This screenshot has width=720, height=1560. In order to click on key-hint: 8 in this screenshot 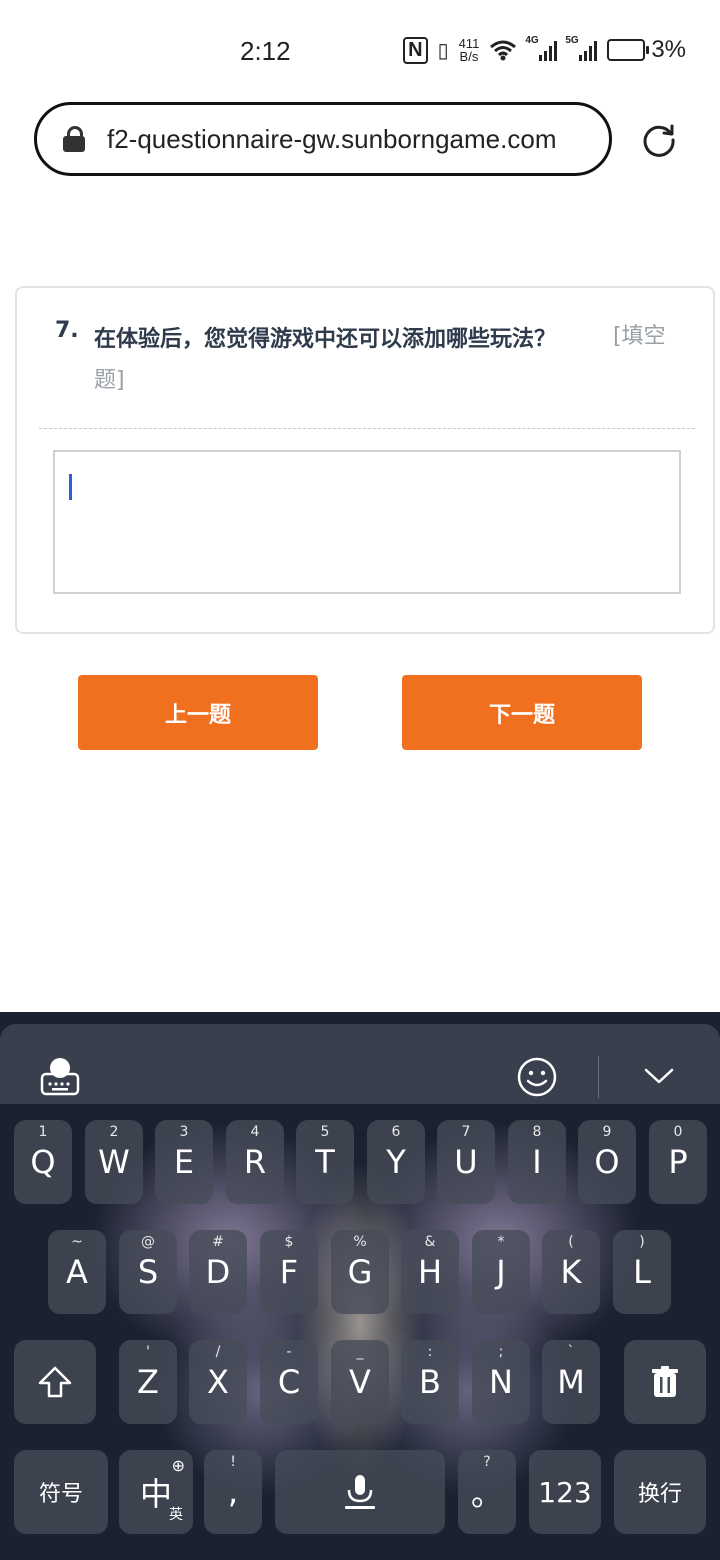, I will do `click(537, 1132)`.